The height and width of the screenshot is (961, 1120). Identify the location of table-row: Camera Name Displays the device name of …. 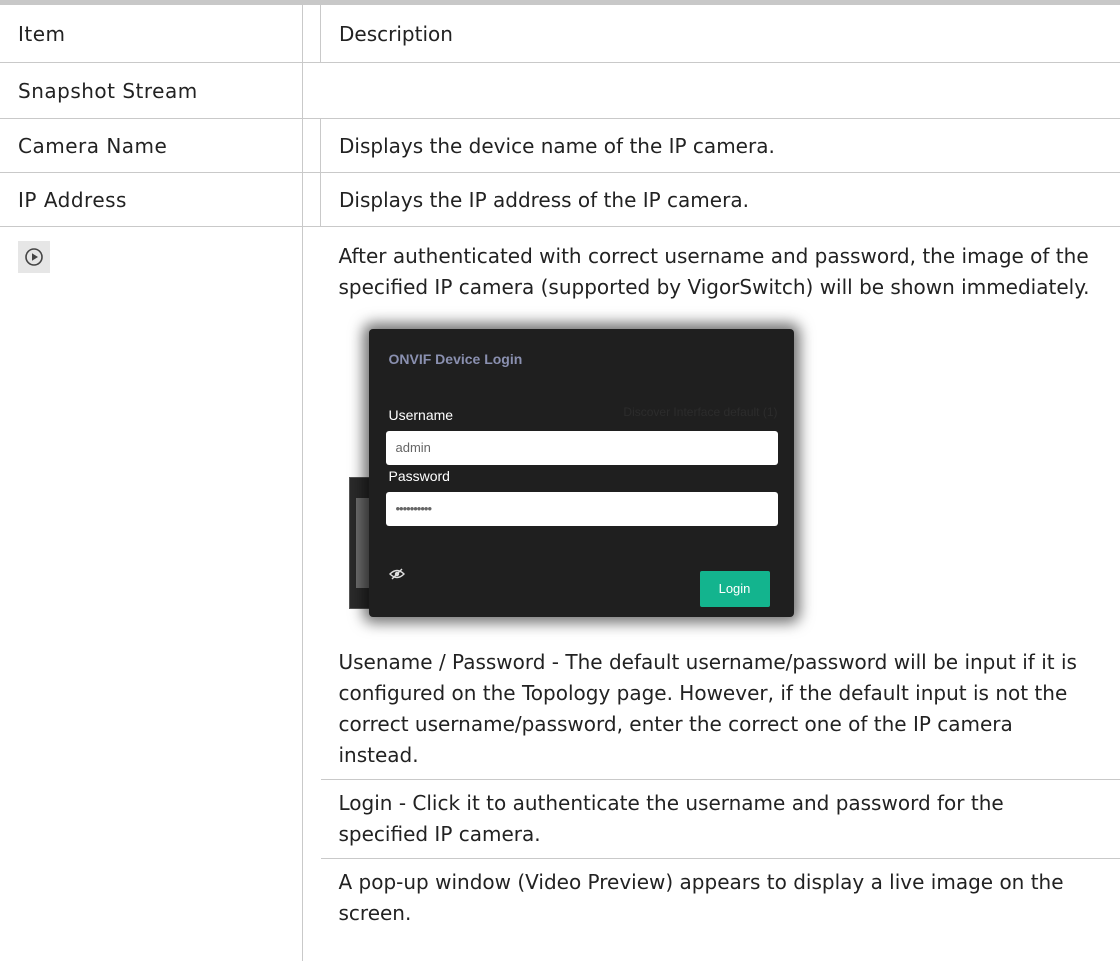
(560, 145).